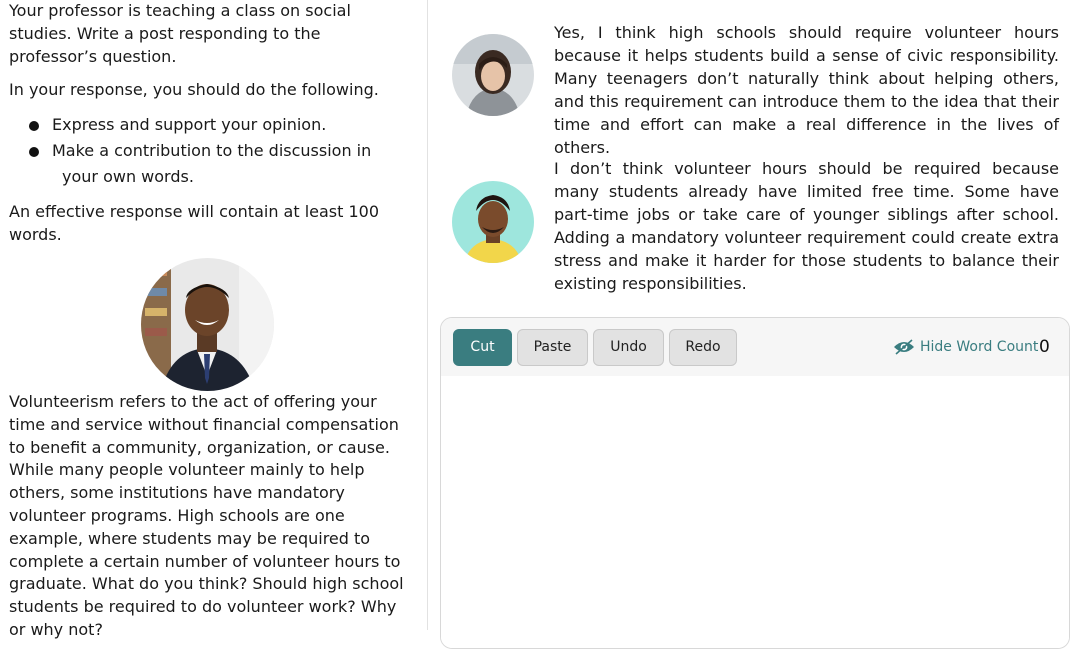 The height and width of the screenshot is (649, 1080). I want to click on eye-icon, so click(904, 347).